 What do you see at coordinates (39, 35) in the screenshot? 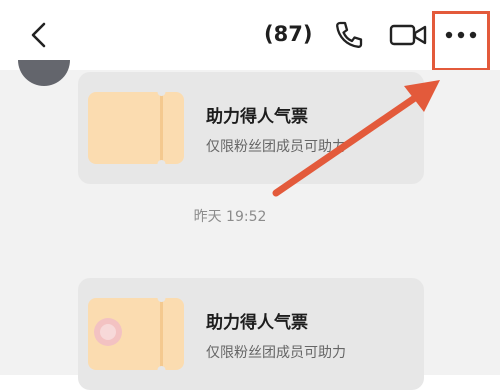
I see `back-chevron-icon` at bounding box center [39, 35].